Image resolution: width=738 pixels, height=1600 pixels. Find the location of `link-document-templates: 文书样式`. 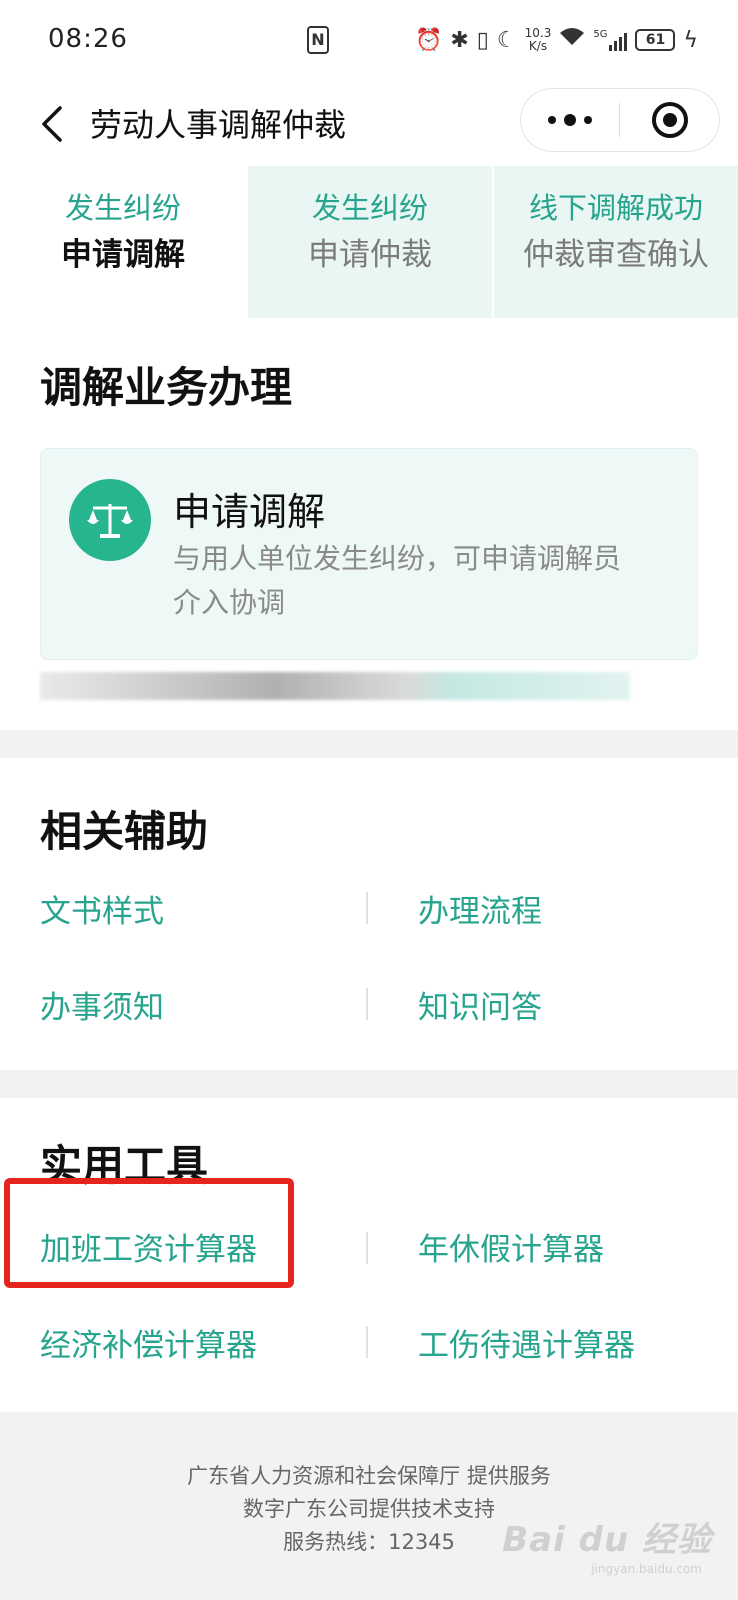

link-document-templates: 文书样式 is located at coordinates (102, 908).